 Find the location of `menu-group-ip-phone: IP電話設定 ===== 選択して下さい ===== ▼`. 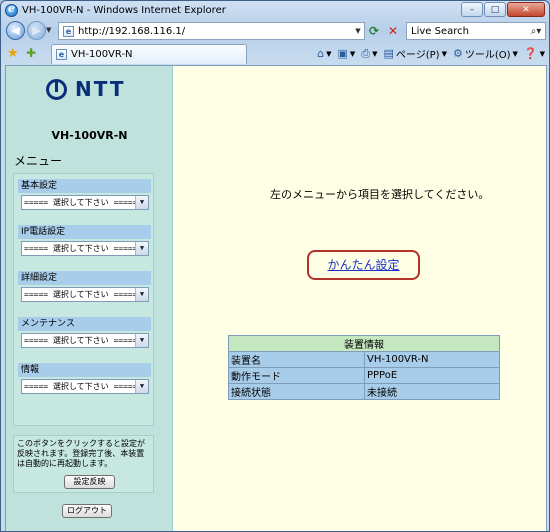

menu-group-ip-phone: IP電話設定 ===== 選択して下さい ===== ▼ is located at coordinates (84, 240).